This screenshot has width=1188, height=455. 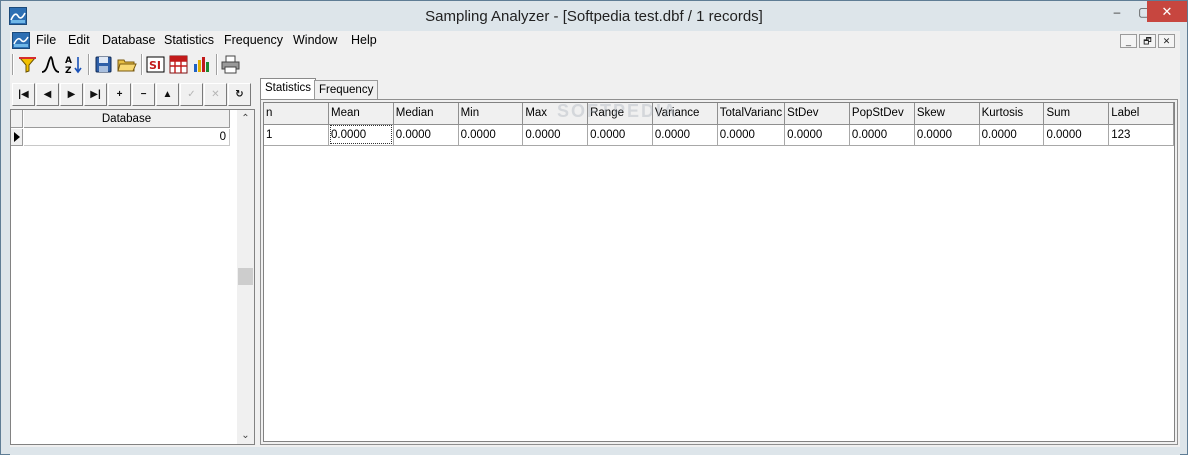 What do you see at coordinates (245, 435) in the screenshot?
I see `scroll-down-icon: ⌄` at bounding box center [245, 435].